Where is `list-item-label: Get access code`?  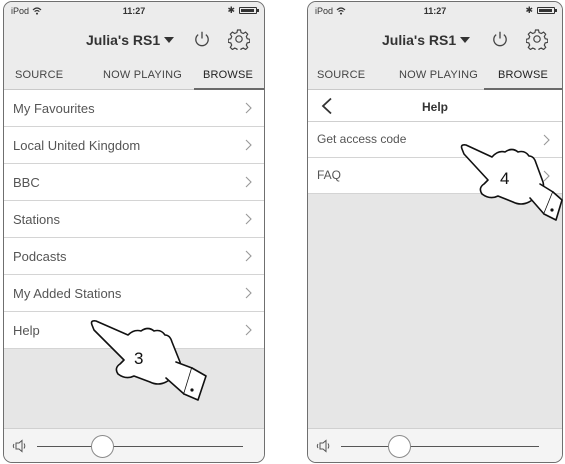
list-item-label: Get access code is located at coordinates (362, 139).